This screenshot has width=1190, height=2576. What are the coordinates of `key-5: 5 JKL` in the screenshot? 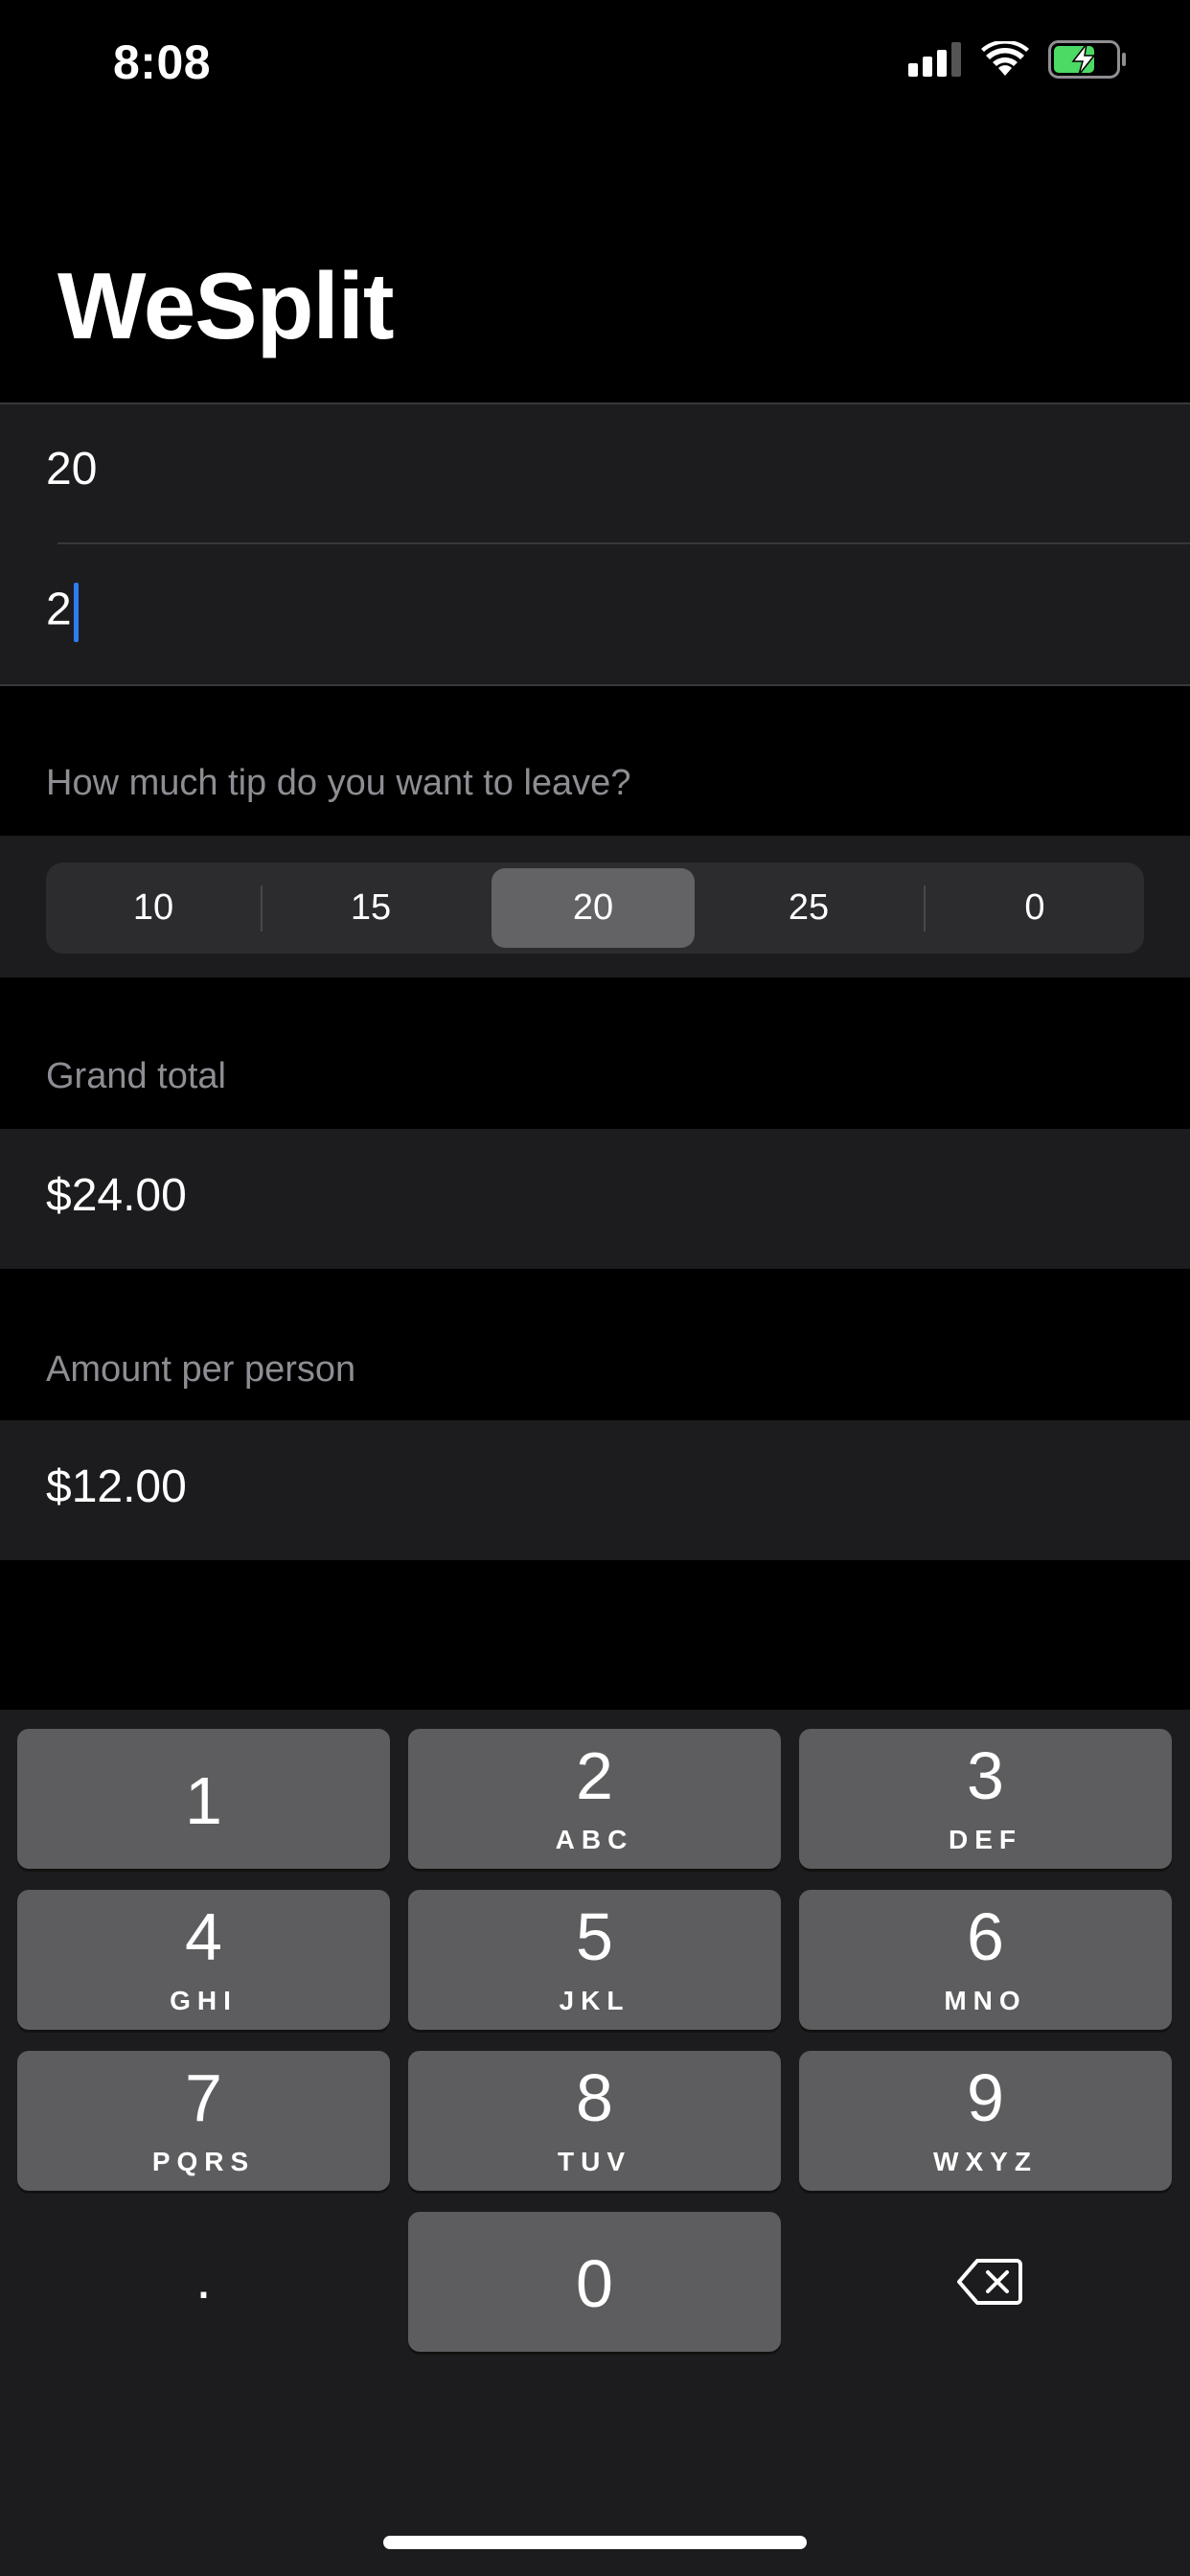 It's located at (594, 1960).